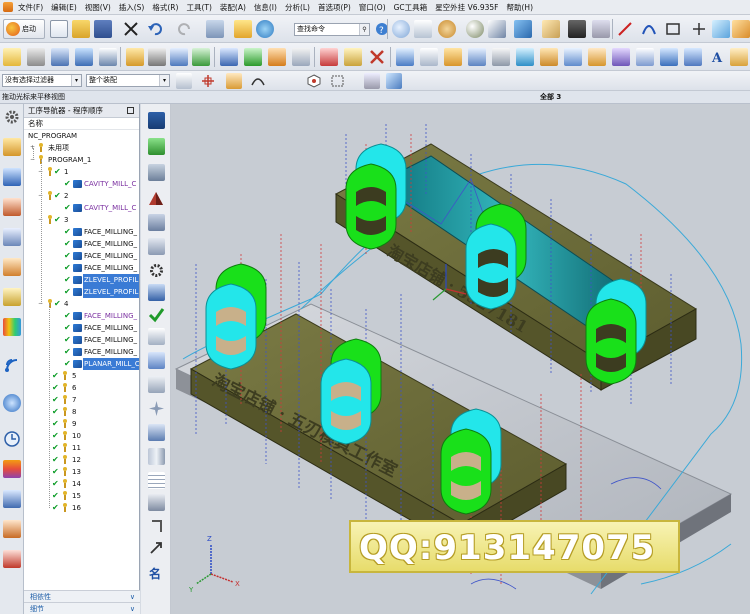  What do you see at coordinates (165, 7) in the screenshot?
I see `menu-format: 格式(R)` at bounding box center [165, 7].